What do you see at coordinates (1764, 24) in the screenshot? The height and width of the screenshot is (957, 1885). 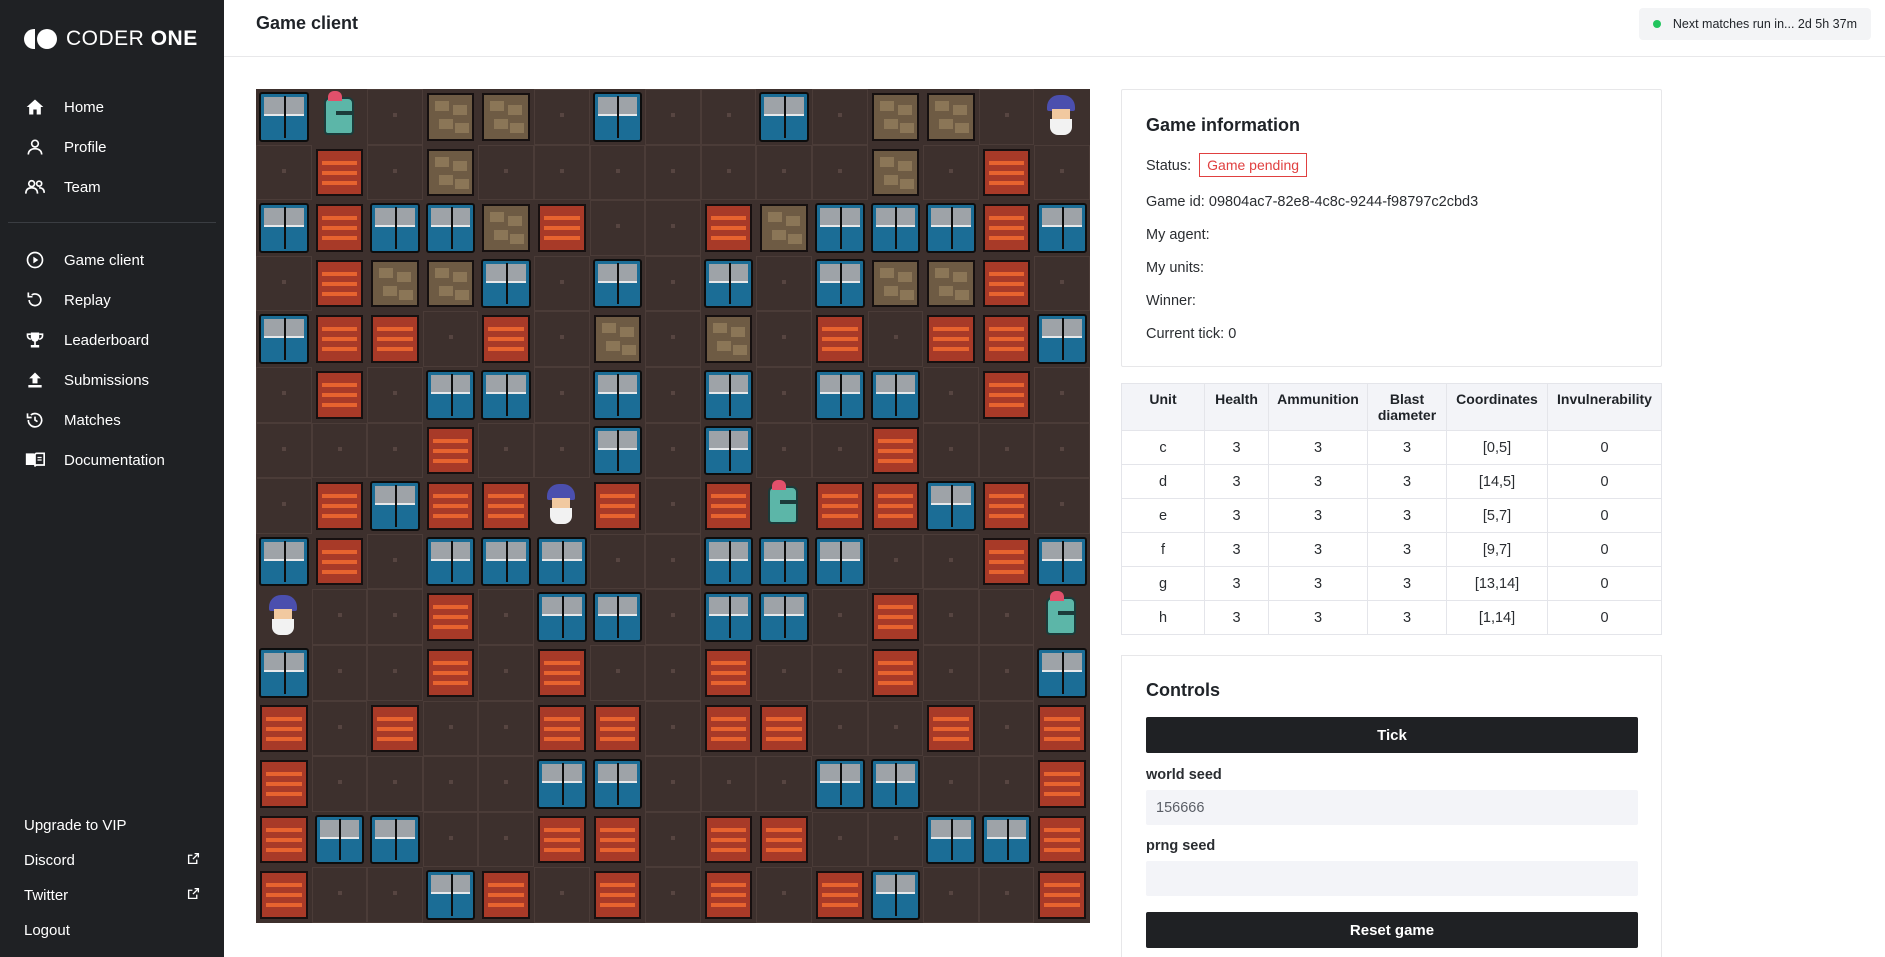 I see `next-matches-text: Next matches run in... 2d 5h 37m` at bounding box center [1764, 24].